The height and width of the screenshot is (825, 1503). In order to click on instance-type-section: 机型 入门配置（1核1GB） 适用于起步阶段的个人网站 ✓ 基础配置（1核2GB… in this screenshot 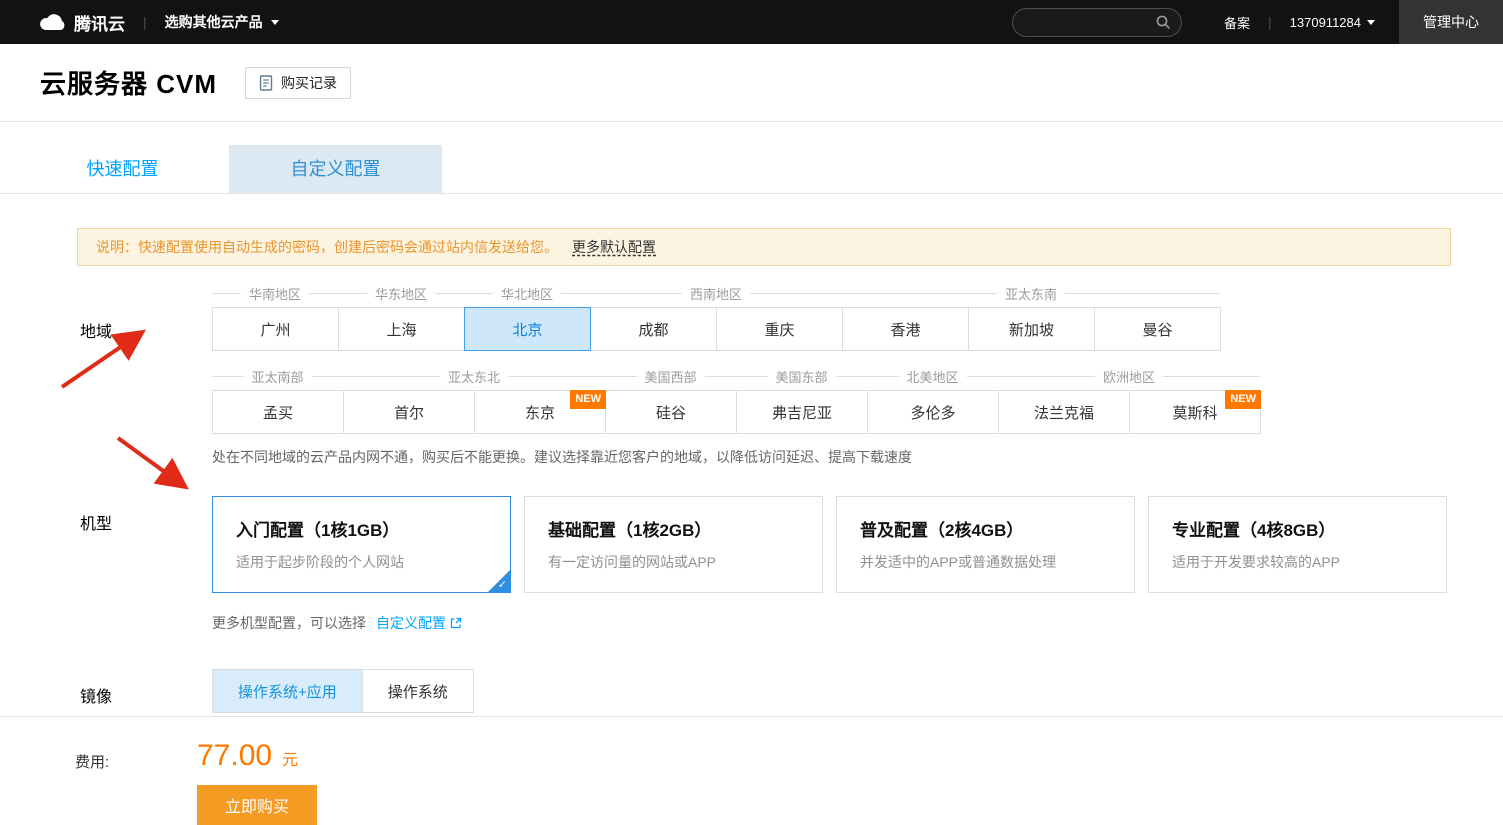, I will do `click(791, 544)`.